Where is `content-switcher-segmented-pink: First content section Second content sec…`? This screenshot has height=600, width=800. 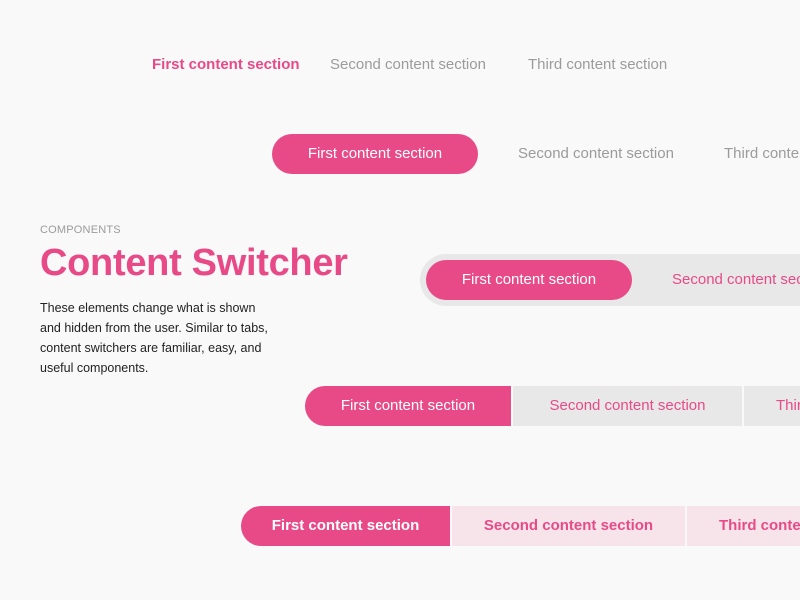
content-switcher-segmented-pink: First content section Second content sec… is located at coordinates (520, 526).